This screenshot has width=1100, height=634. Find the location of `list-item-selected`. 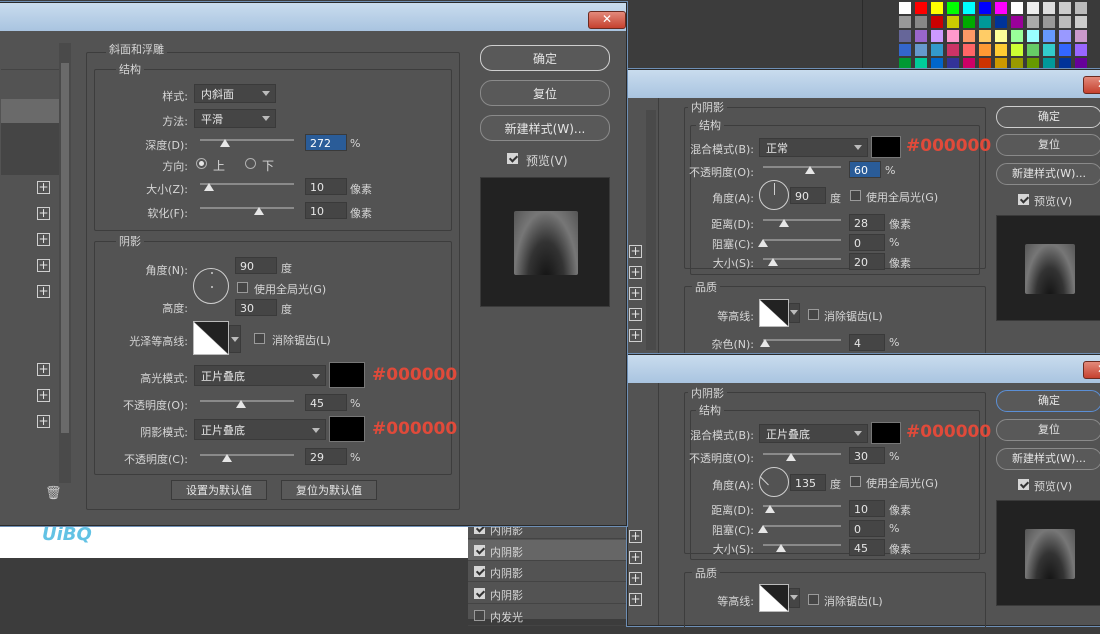

list-item-selected is located at coordinates (30, 111).